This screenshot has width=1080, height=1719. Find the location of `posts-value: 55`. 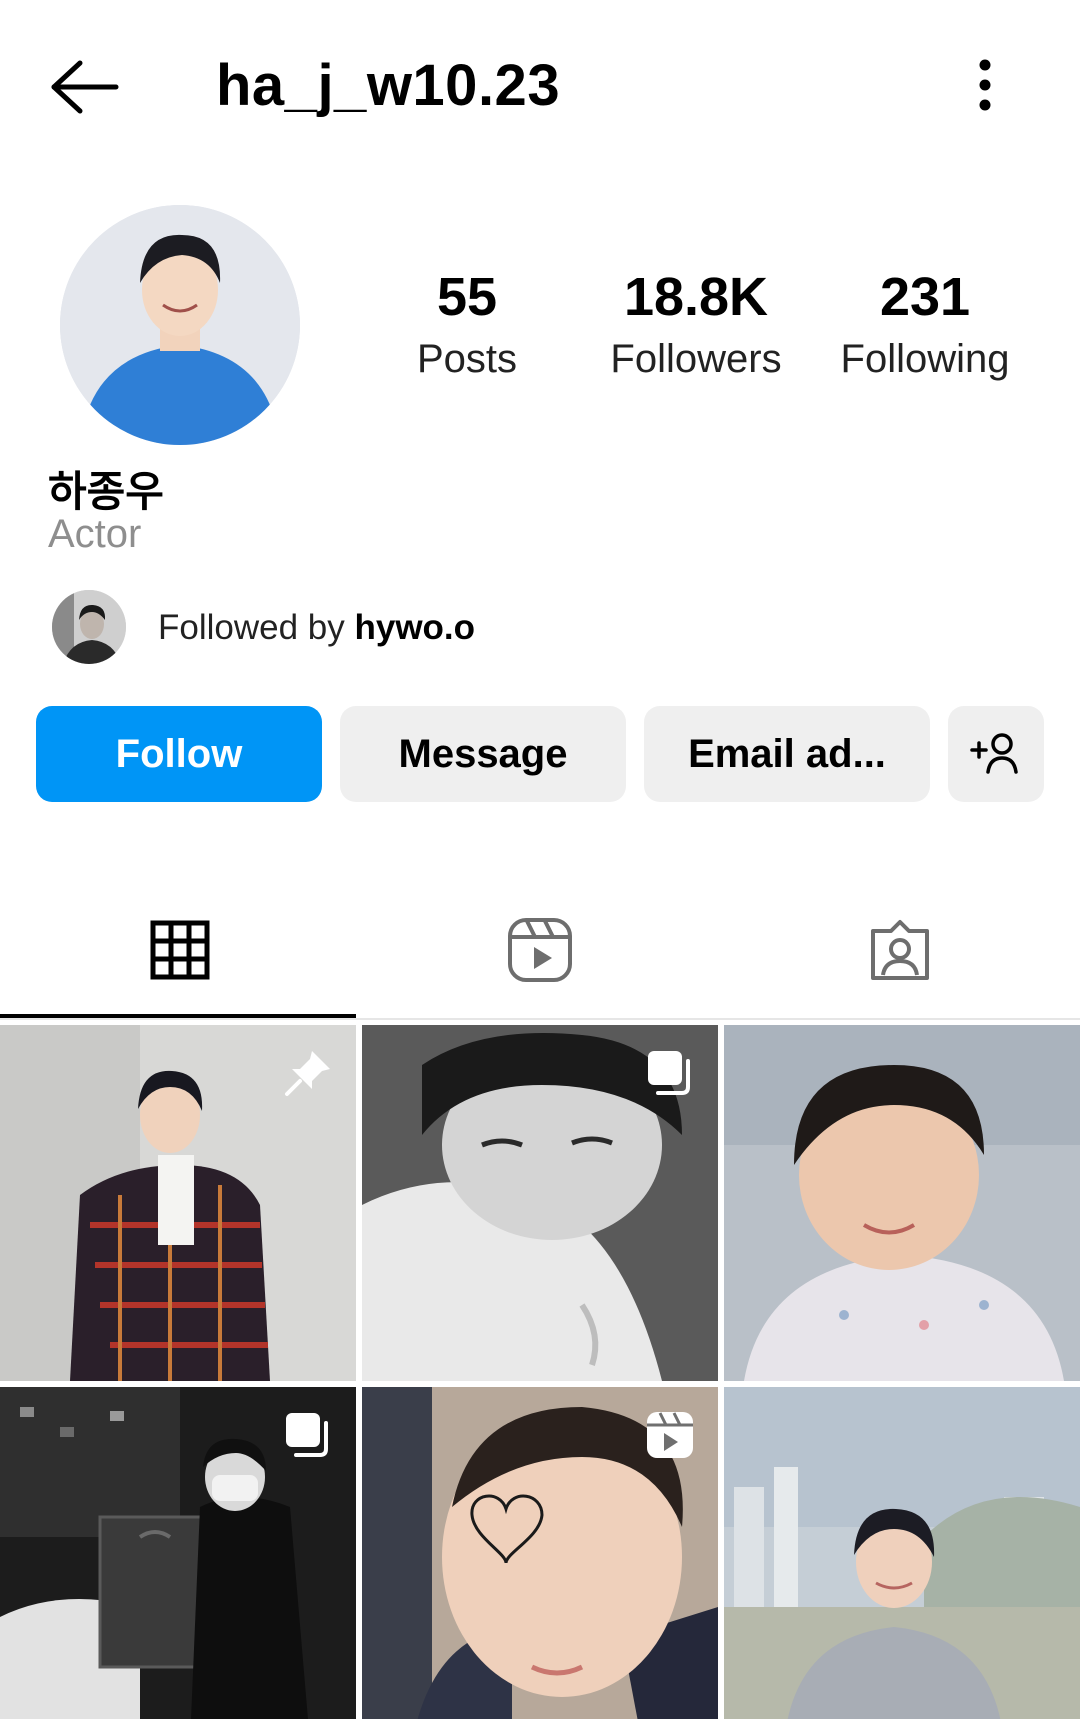

posts-value: 55 is located at coordinates (467, 297).